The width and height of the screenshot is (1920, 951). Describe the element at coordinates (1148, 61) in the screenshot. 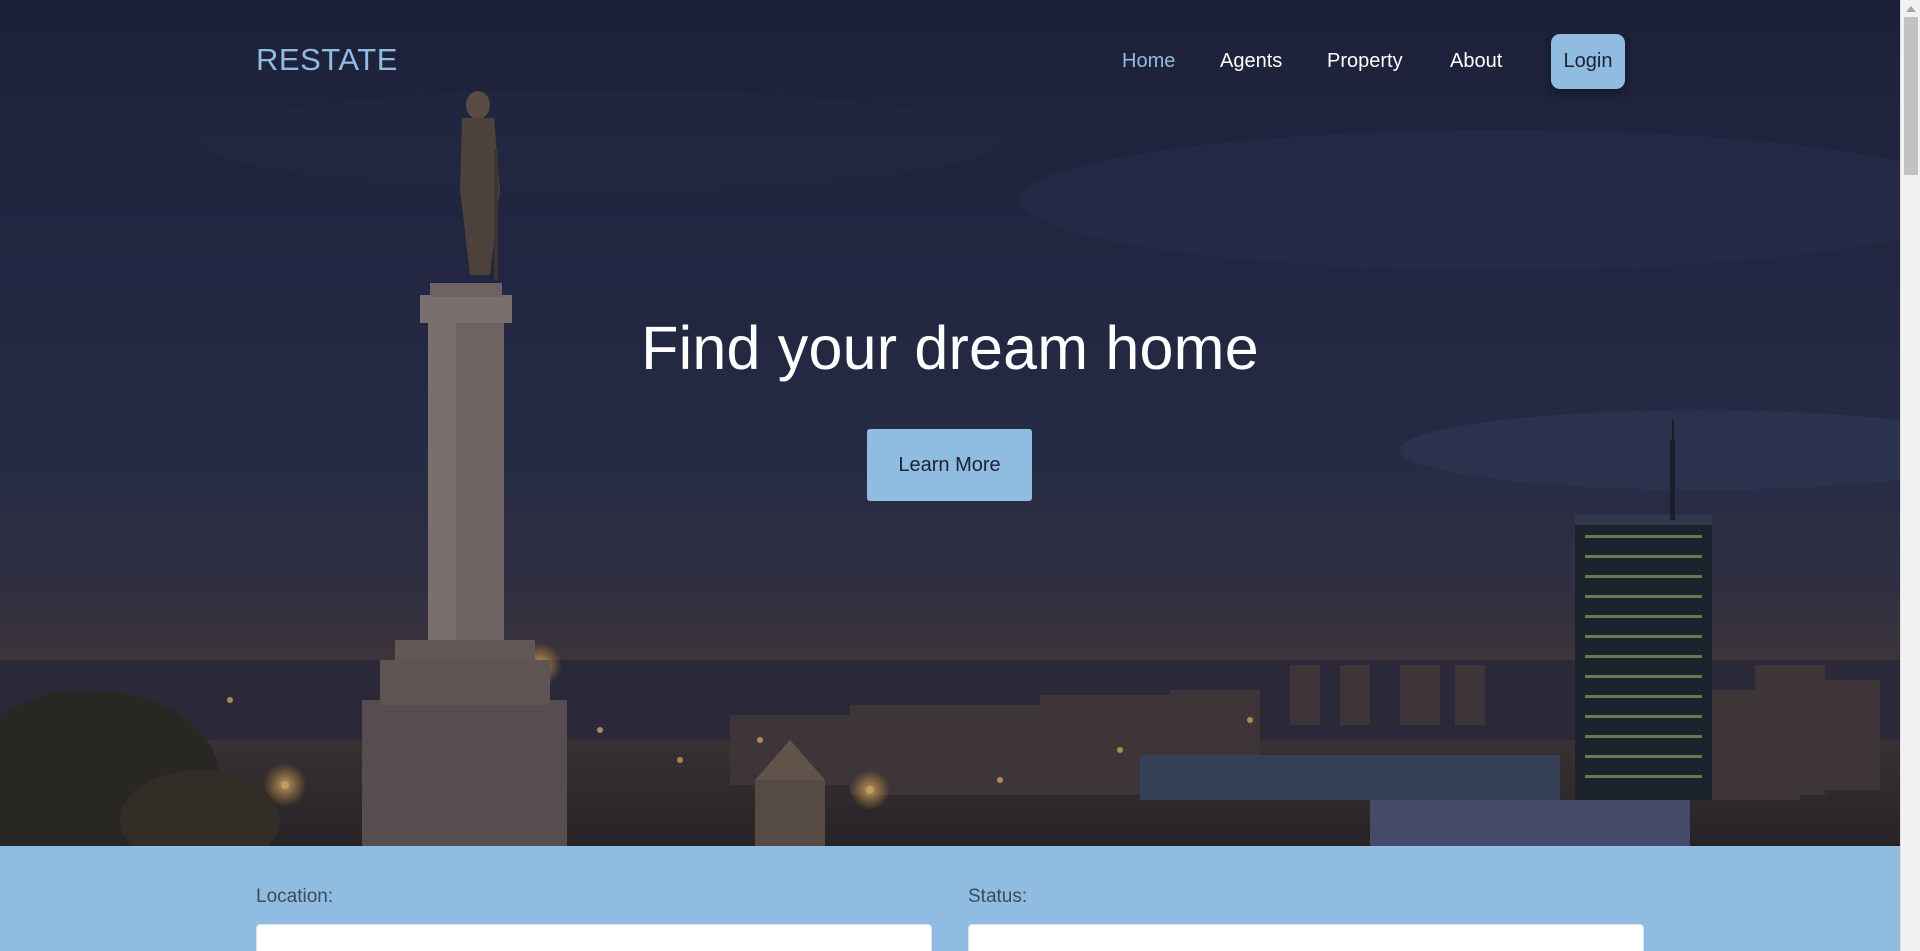

I see `nav-item-home: Home` at that location.